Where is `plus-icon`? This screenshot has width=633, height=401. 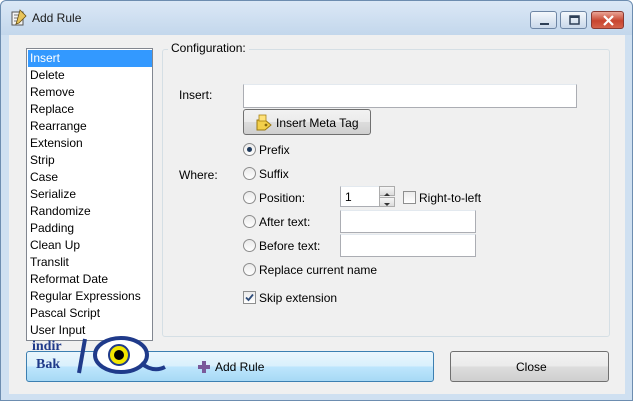
plus-icon is located at coordinates (204, 367).